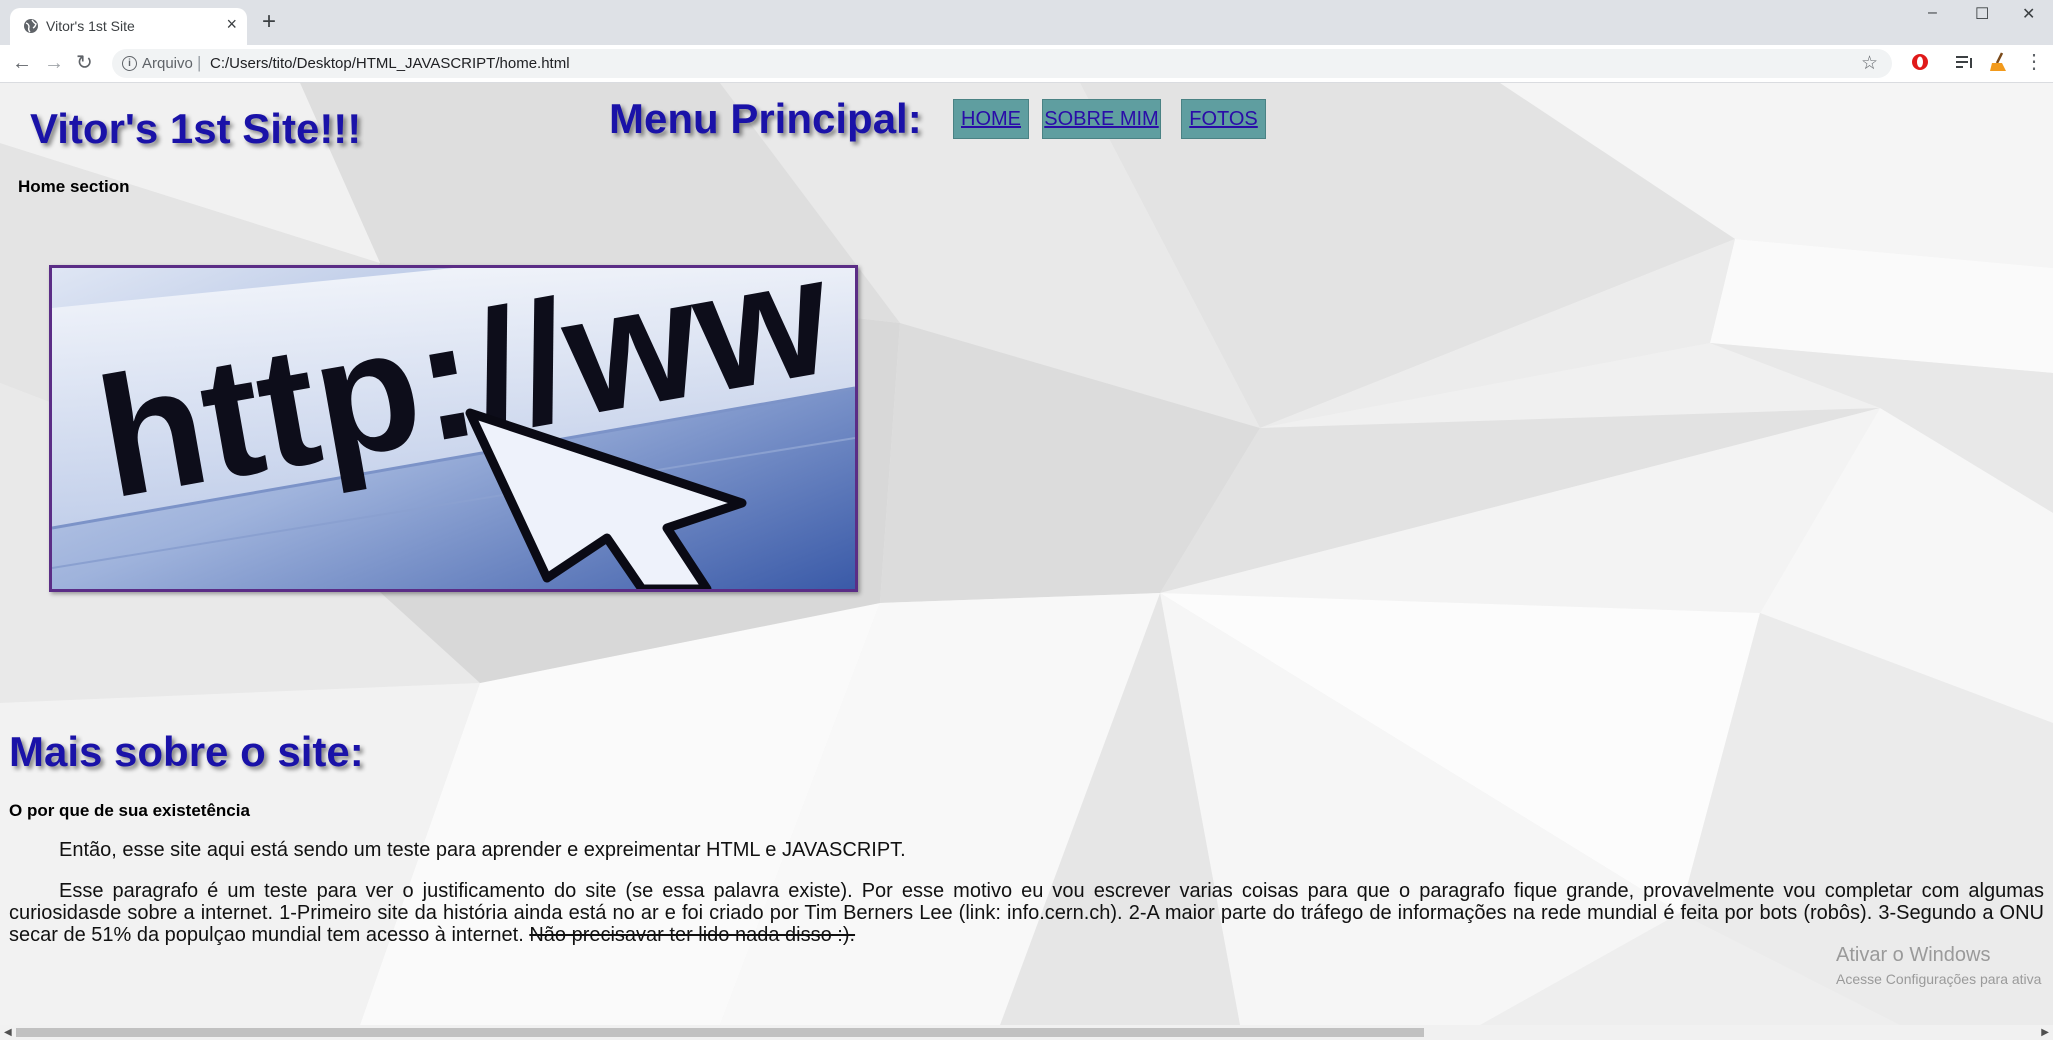 The width and height of the screenshot is (2053, 1040). What do you see at coordinates (31, 26) in the screenshot?
I see `globe-icon` at bounding box center [31, 26].